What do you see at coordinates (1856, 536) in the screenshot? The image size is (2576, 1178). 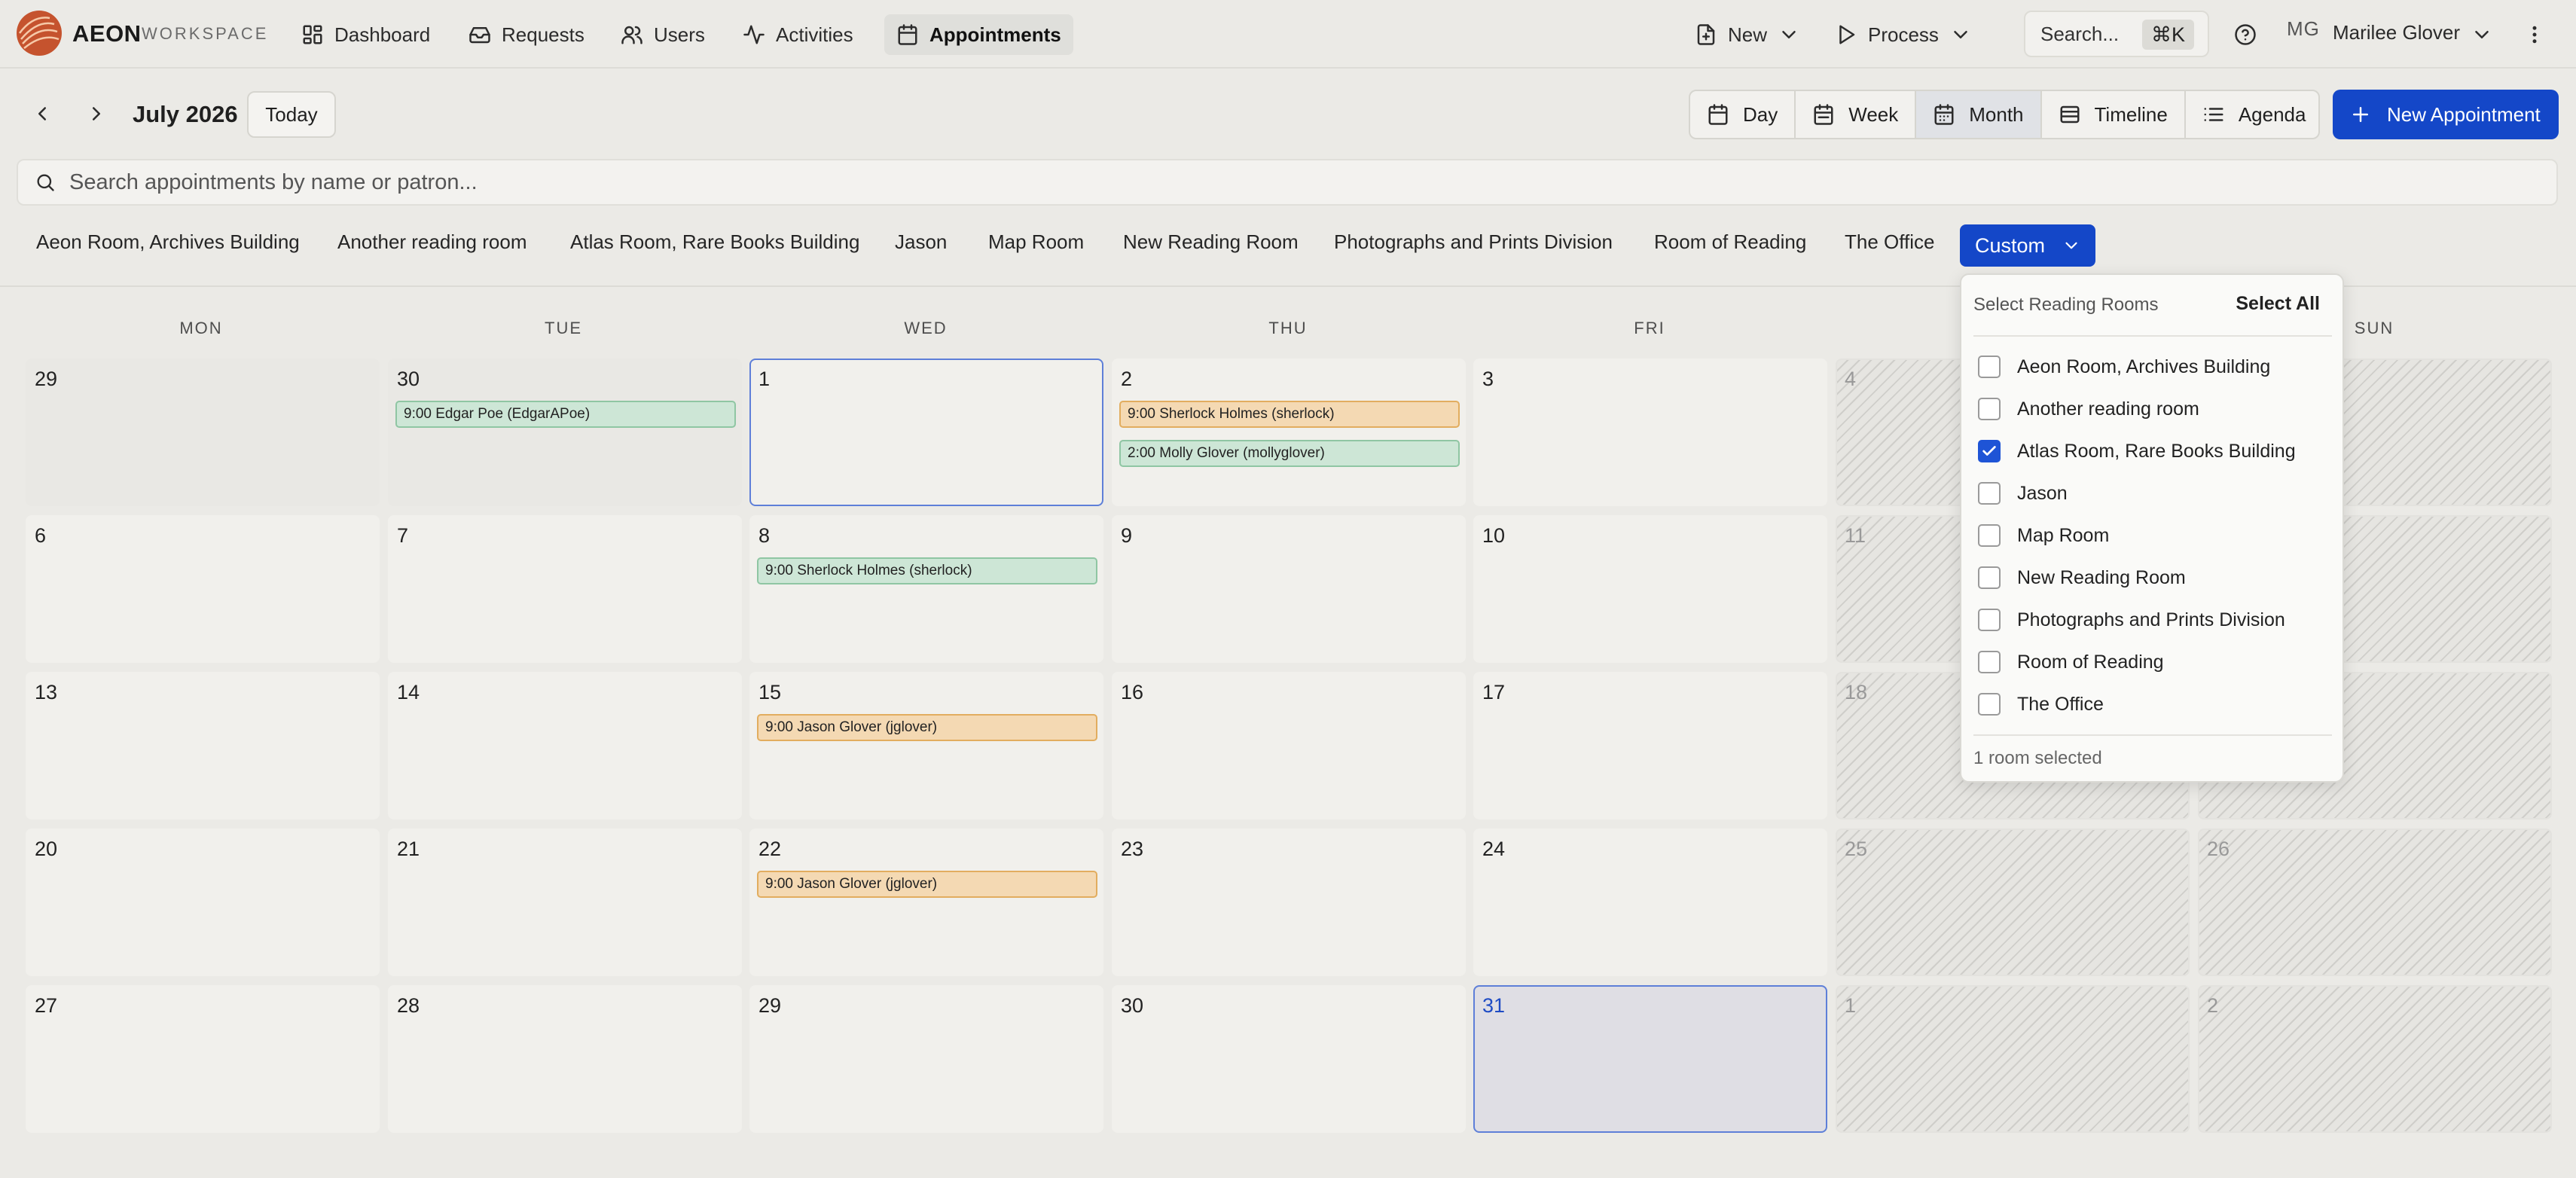 I see `day-number: 11` at bounding box center [1856, 536].